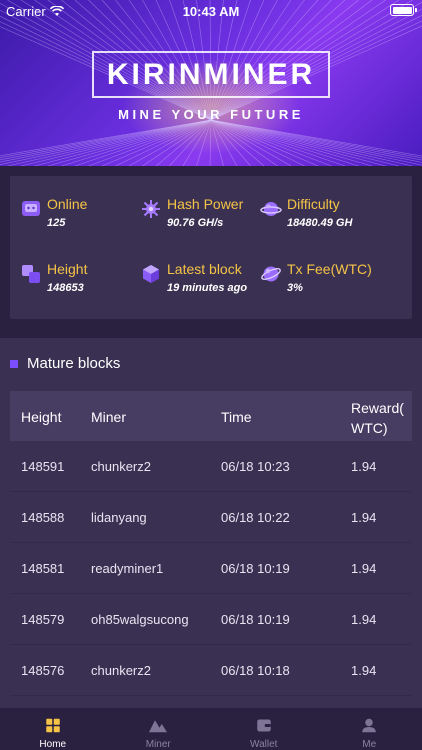  I want to click on stat-value: 18480.49 GH, so click(320, 223).